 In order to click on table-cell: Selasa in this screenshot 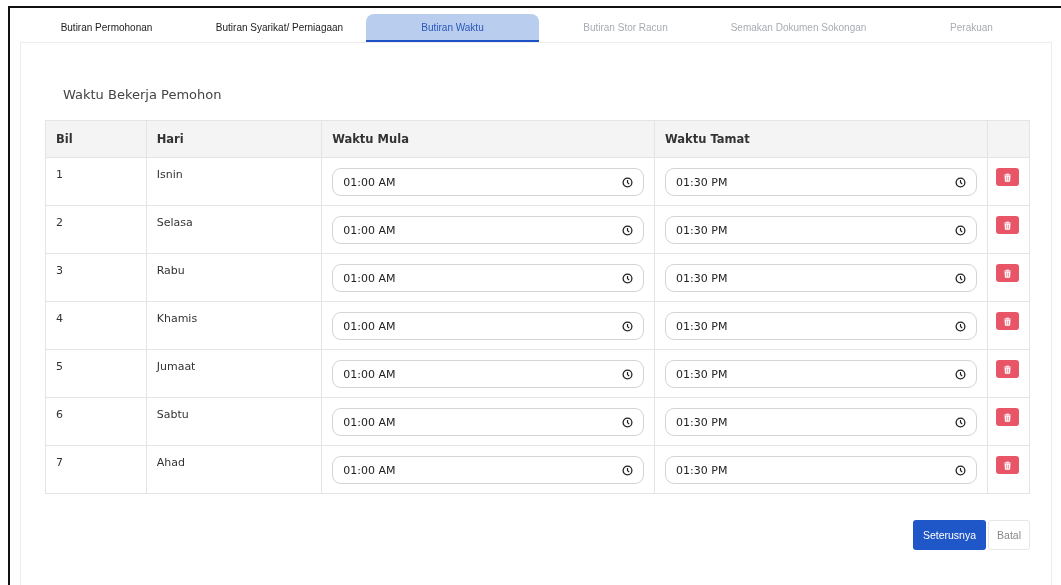, I will do `click(234, 229)`.